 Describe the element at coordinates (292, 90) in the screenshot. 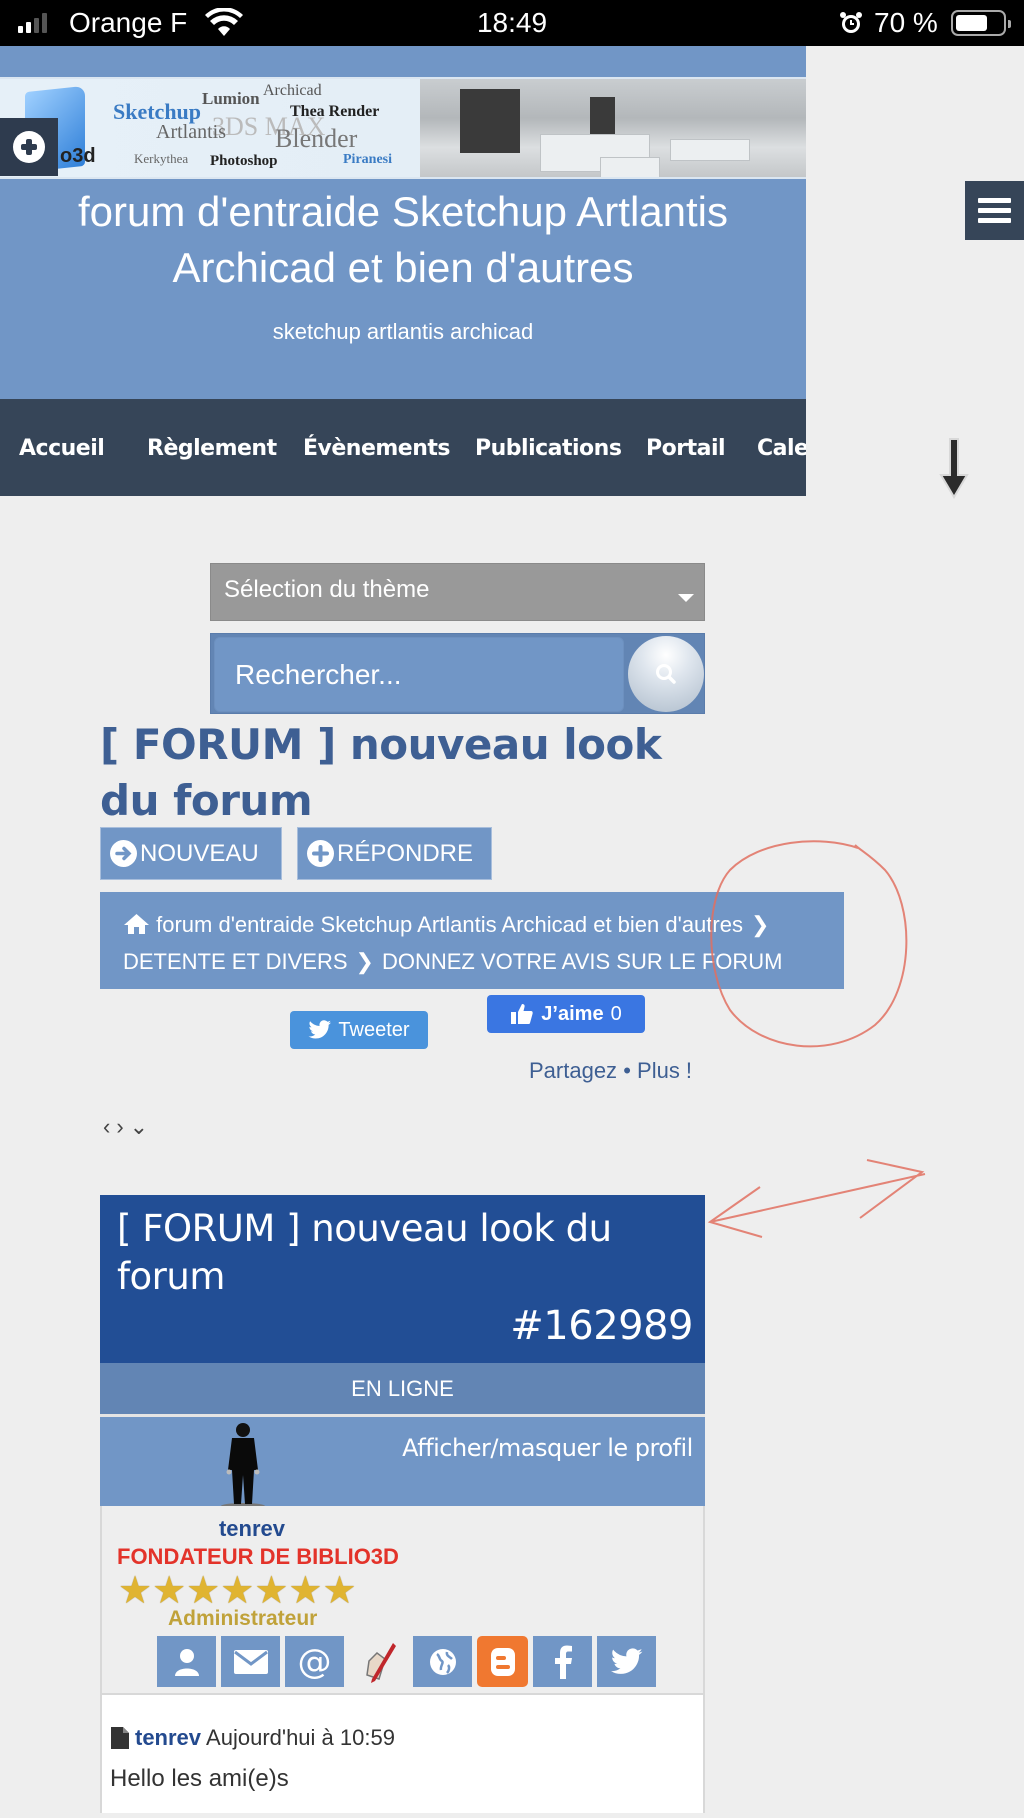

I see `banner-word: Archicad` at that location.